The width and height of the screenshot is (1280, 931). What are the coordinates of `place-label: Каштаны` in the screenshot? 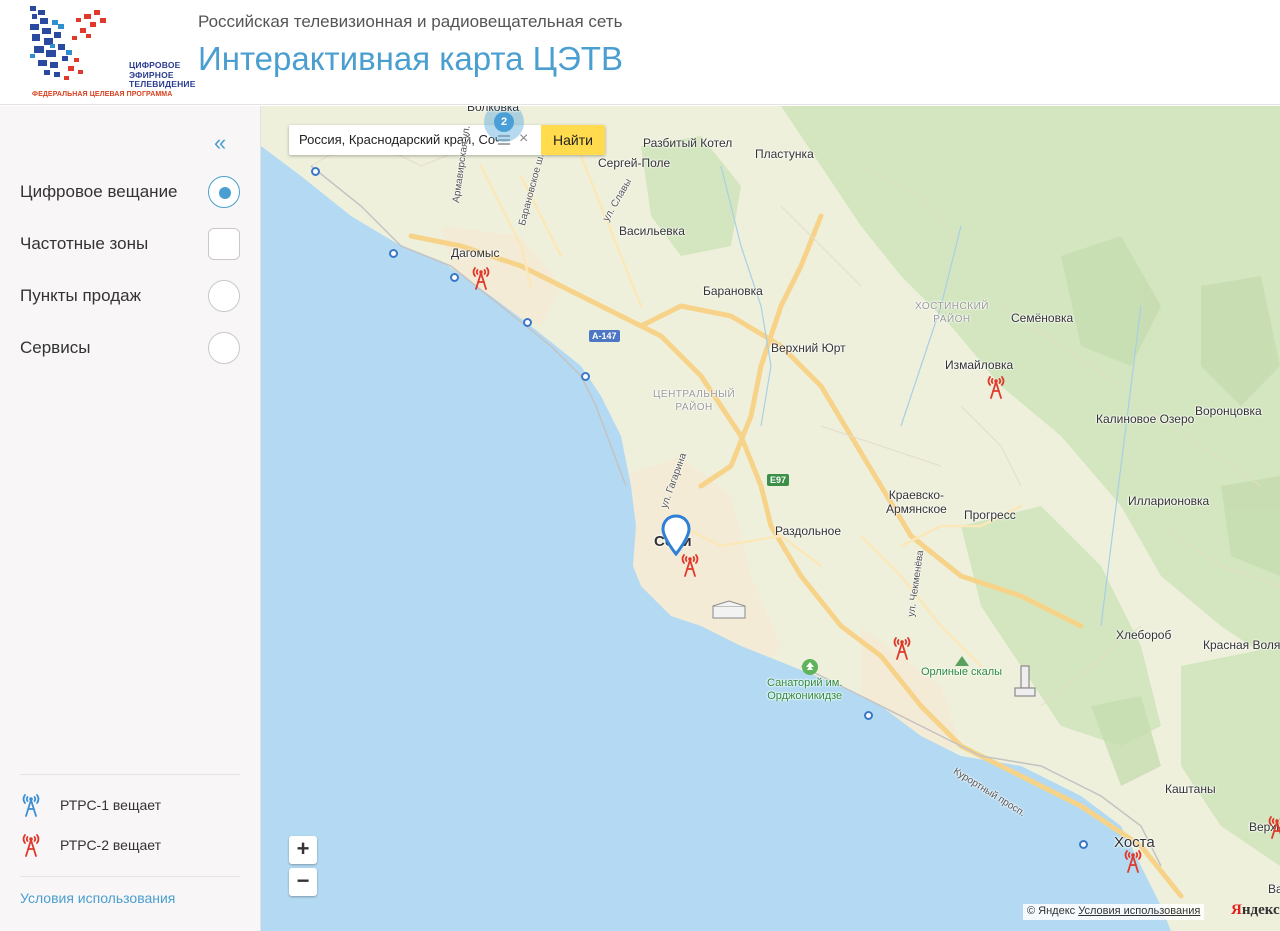 It's located at (1190, 789).